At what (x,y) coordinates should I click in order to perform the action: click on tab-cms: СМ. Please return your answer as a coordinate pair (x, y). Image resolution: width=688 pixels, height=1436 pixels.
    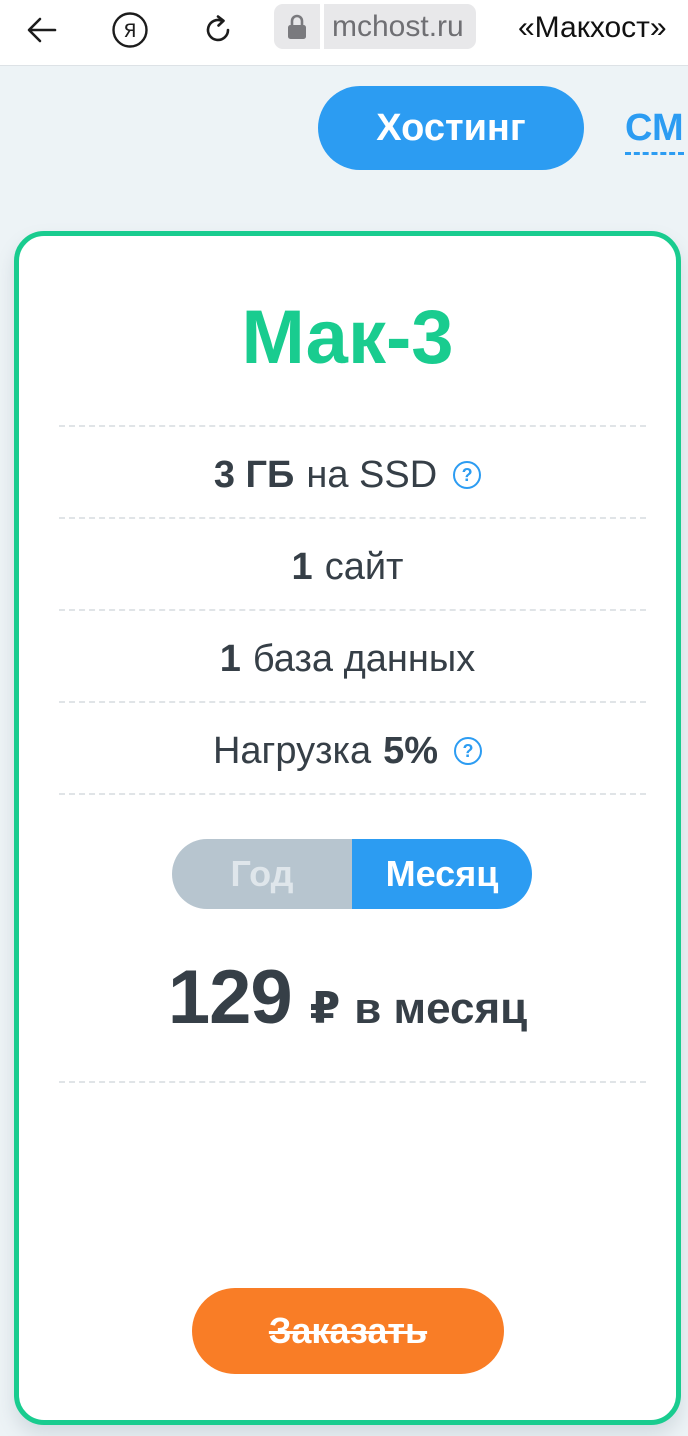
    Looking at the image, I should click on (654, 129).